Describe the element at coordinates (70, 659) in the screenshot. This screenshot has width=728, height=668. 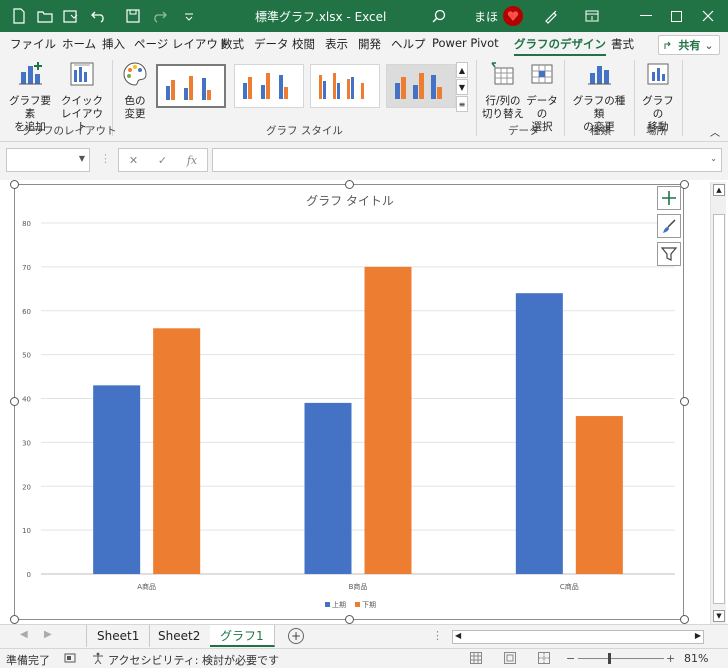
I see `macro-record-icon` at that location.